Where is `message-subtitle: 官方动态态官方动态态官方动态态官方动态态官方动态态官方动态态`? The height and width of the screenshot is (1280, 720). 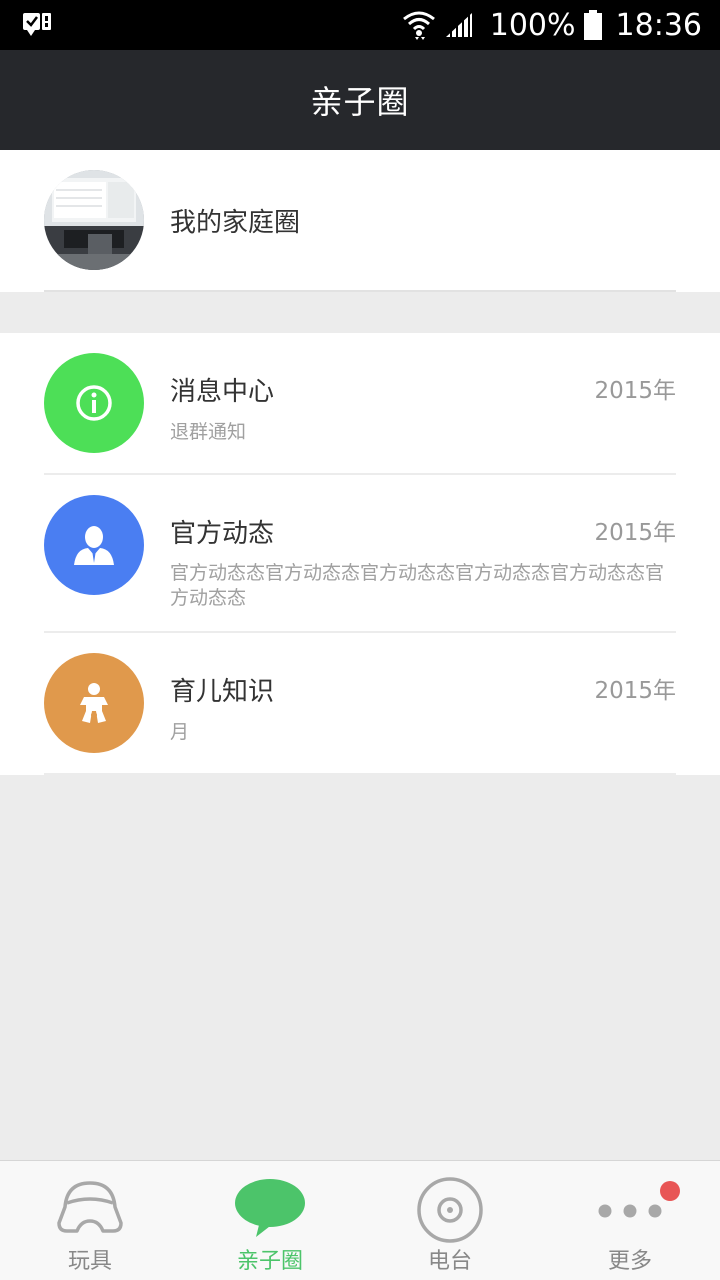 message-subtitle: 官方动态态官方动态态官方动态态官方动态态官方动态态官方动态态 is located at coordinates (417, 585).